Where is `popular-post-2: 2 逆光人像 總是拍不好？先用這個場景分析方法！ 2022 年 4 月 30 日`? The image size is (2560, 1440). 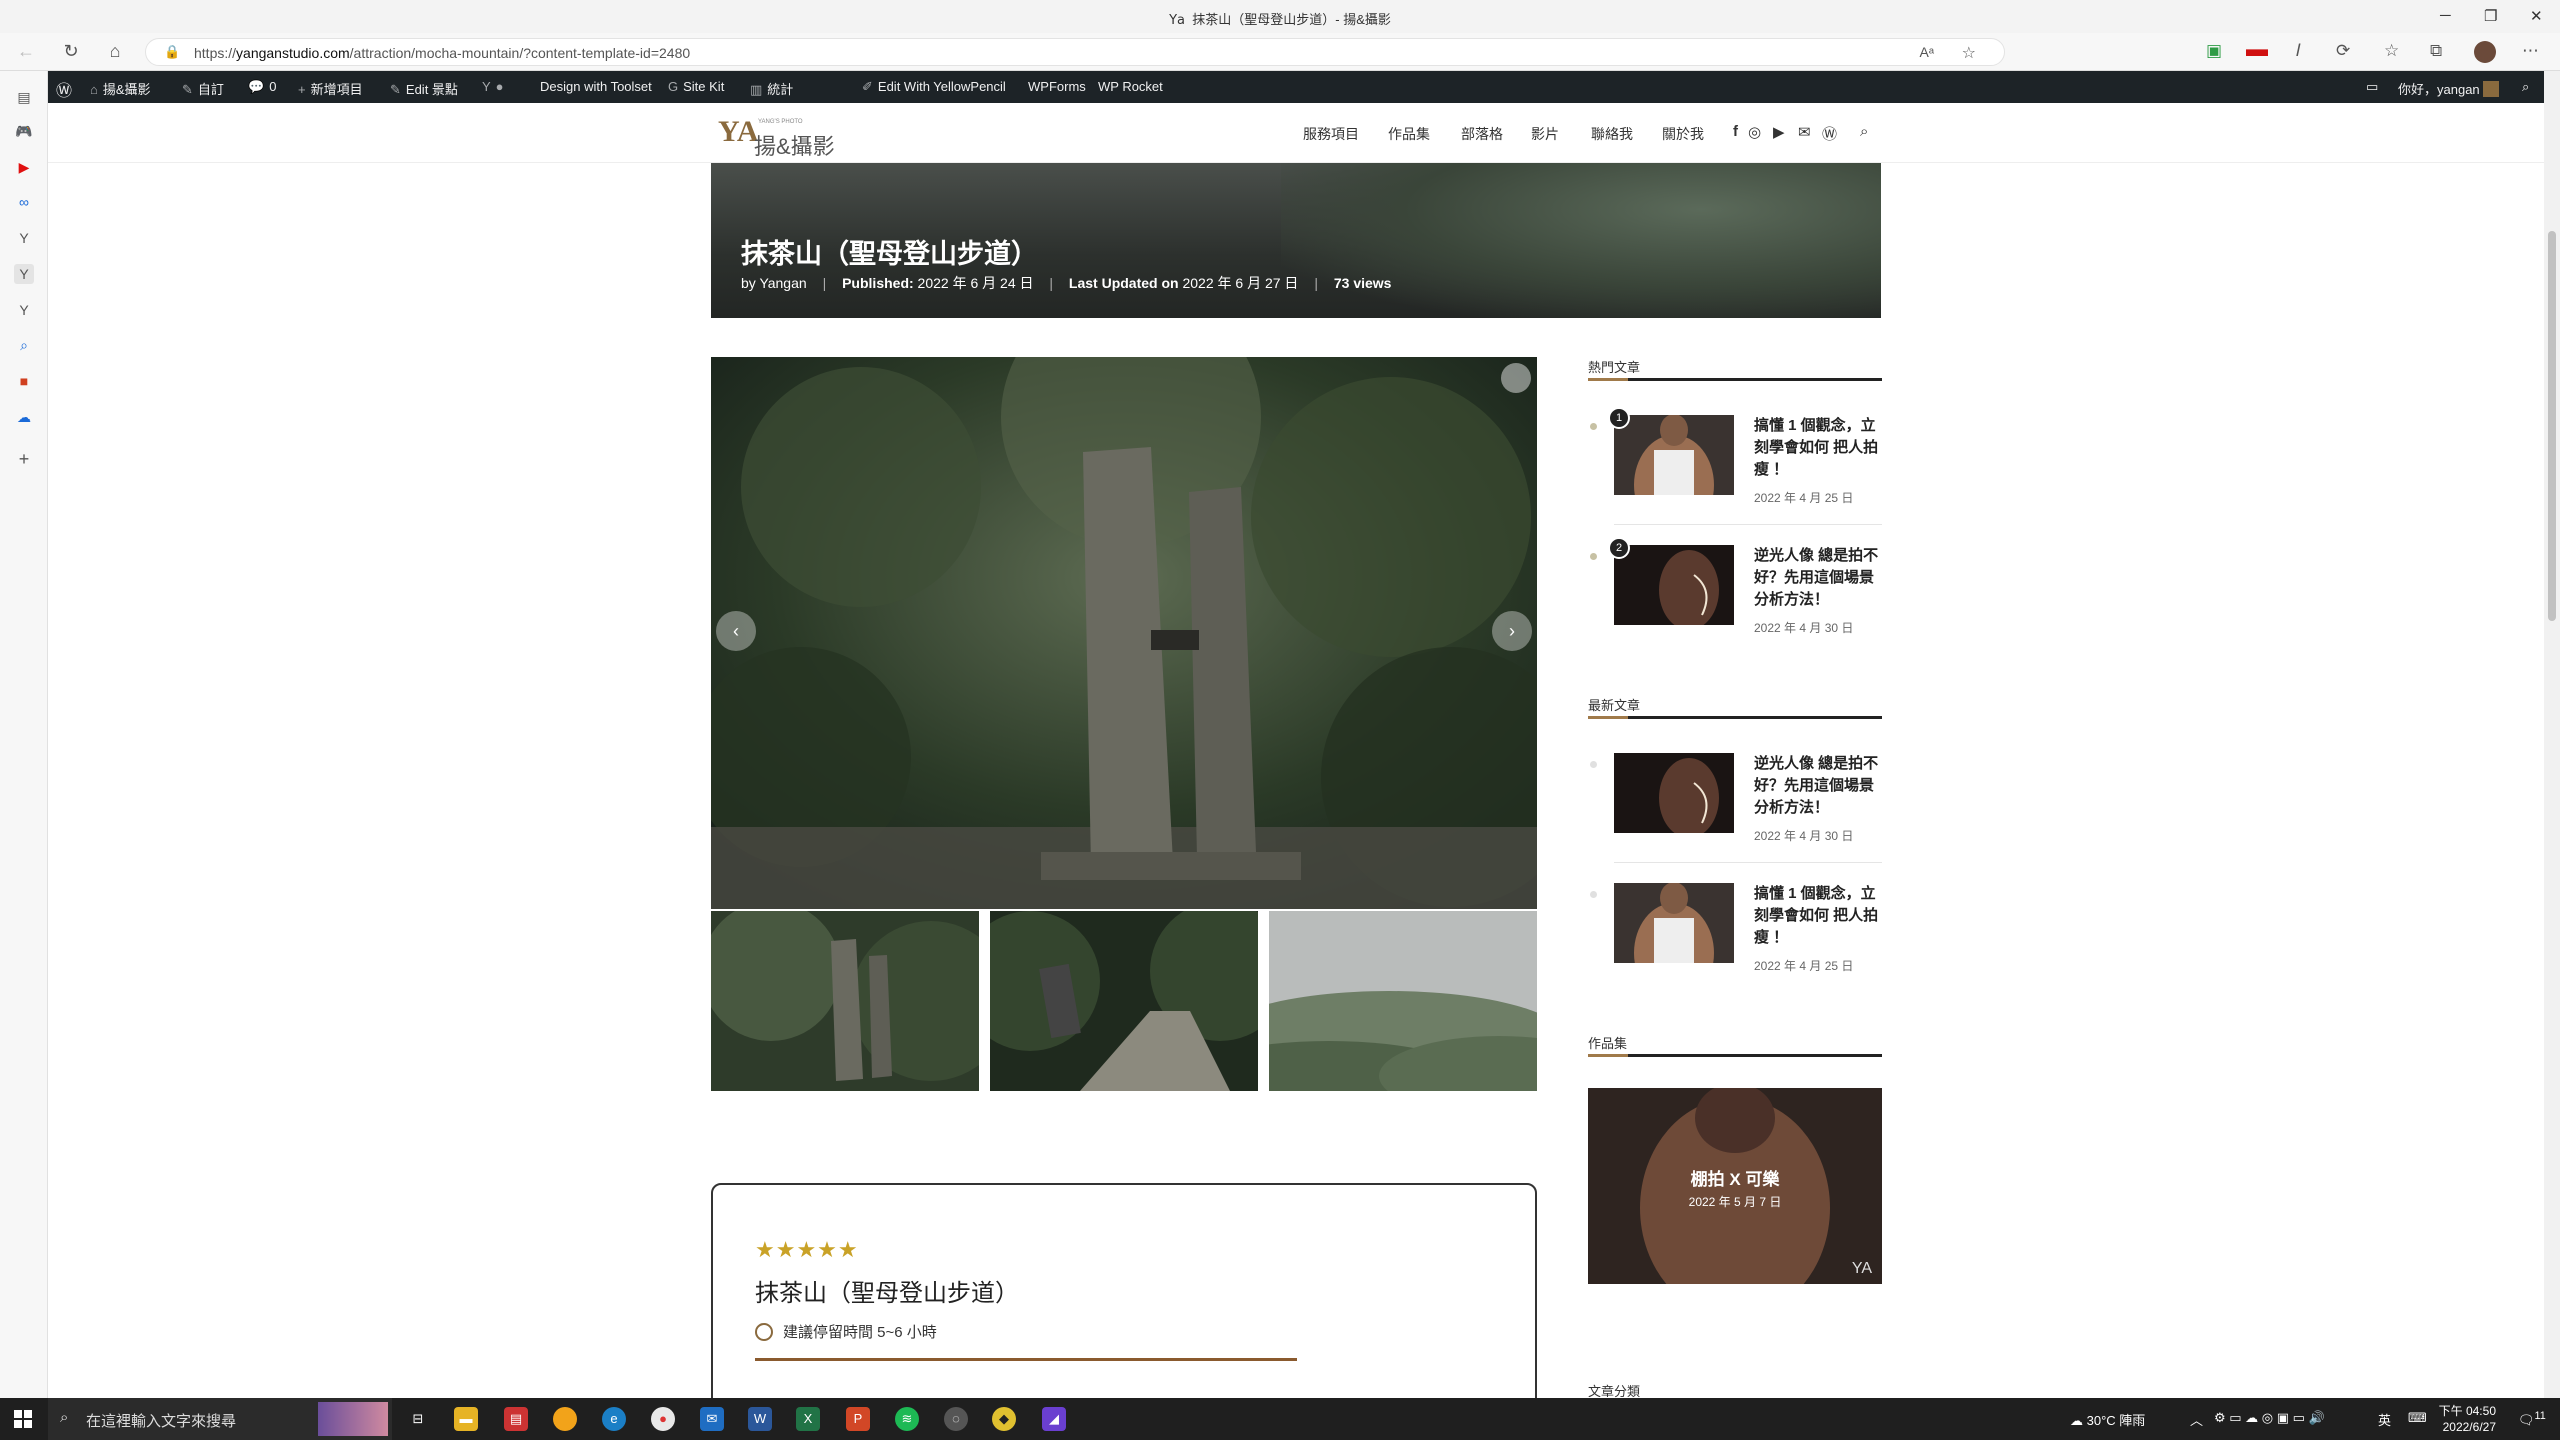 popular-post-2: 2 逆光人像 總是拍不好？先用這個場景分析方法！ 2022 年 4 月 30 日 is located at coordinates (1735, 601).